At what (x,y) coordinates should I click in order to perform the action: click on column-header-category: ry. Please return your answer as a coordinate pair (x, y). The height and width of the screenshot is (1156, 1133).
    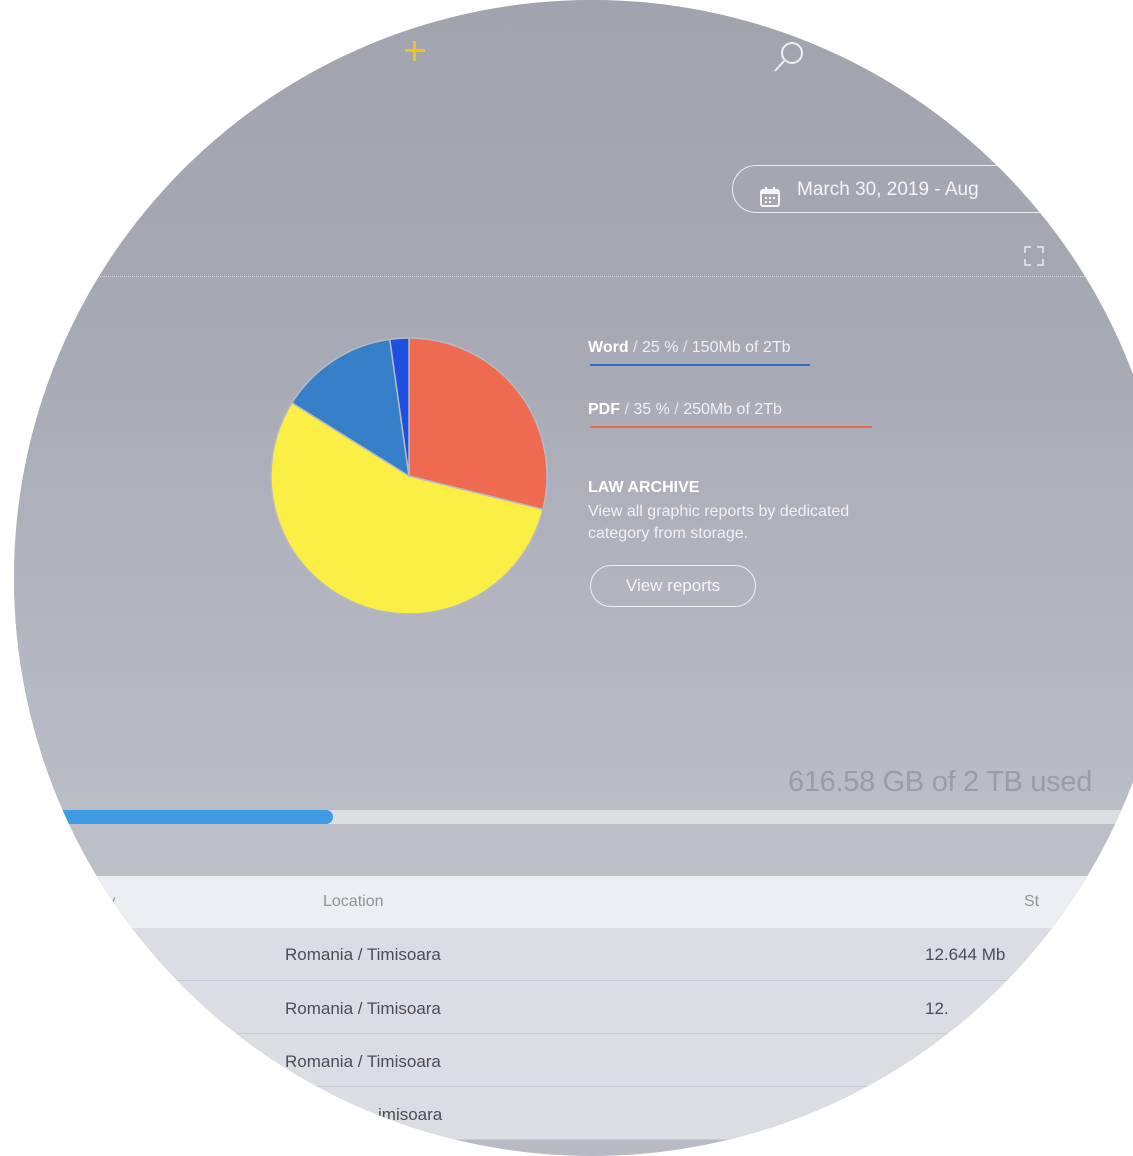
    Looking at the image, I should click on (108, 902).